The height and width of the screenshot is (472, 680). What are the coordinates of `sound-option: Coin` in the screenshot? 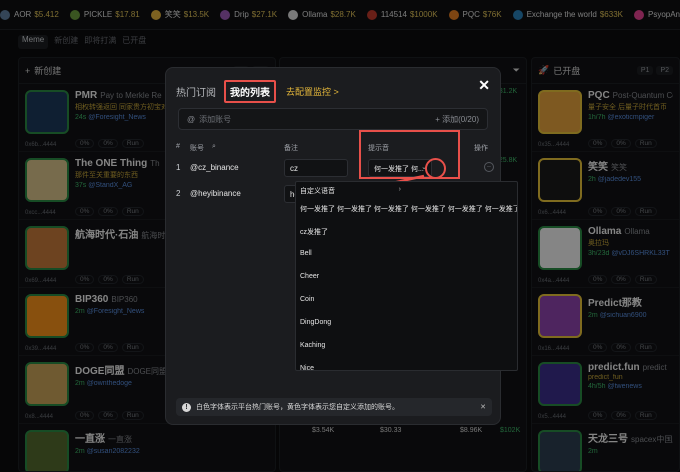 It's located at (406, 301).